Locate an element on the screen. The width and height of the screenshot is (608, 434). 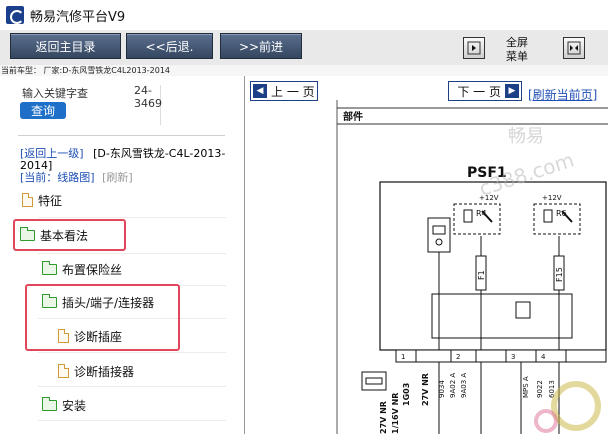
search-hint-line1: 24- is located at coordinates (143, 90).